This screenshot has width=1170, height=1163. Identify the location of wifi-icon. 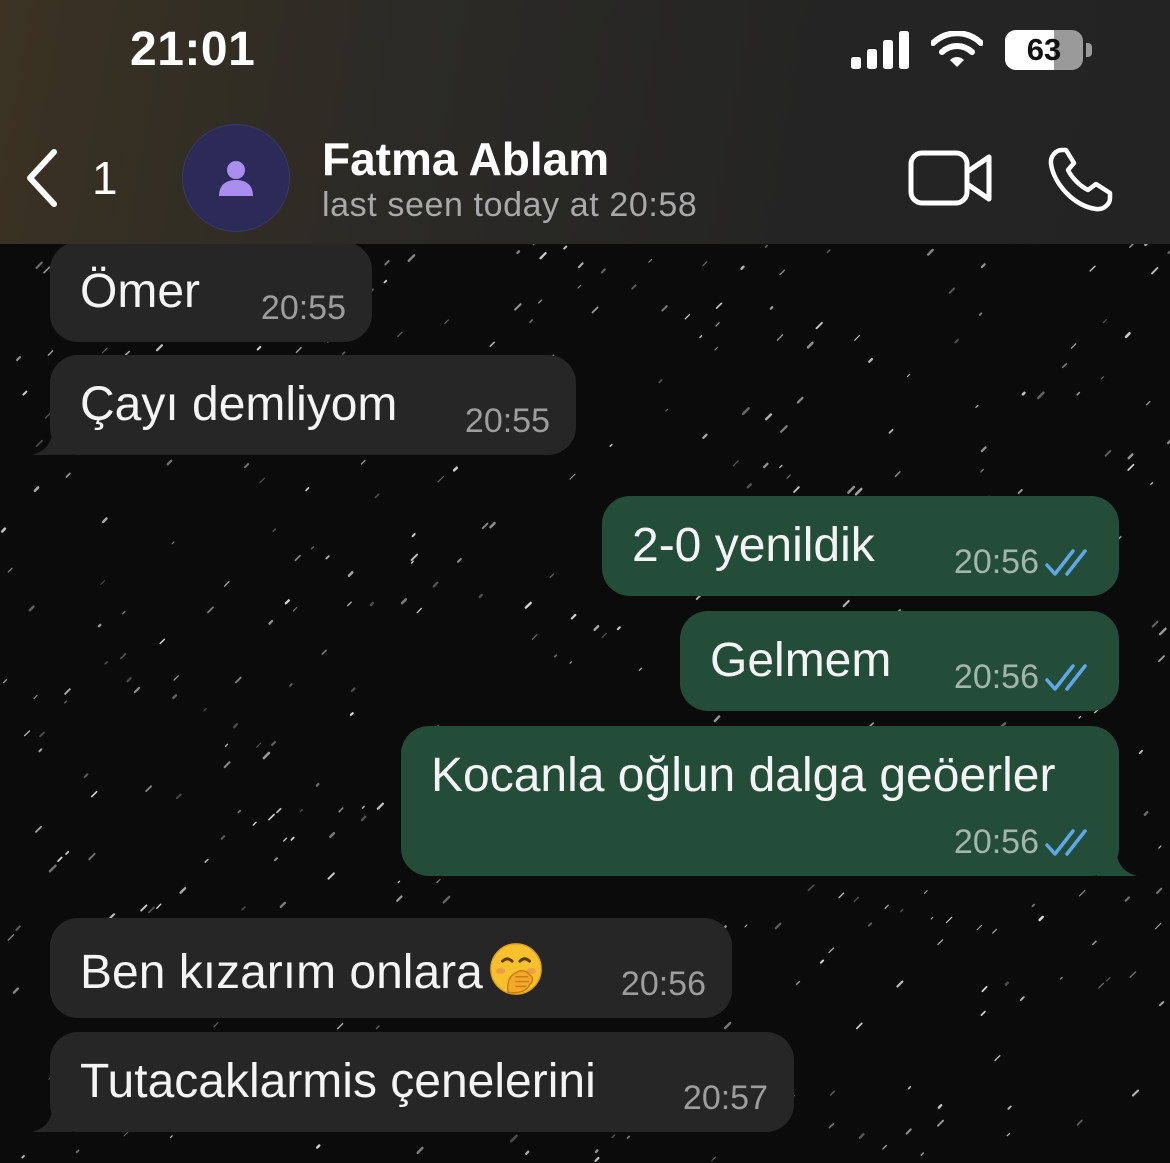
(957, 49).